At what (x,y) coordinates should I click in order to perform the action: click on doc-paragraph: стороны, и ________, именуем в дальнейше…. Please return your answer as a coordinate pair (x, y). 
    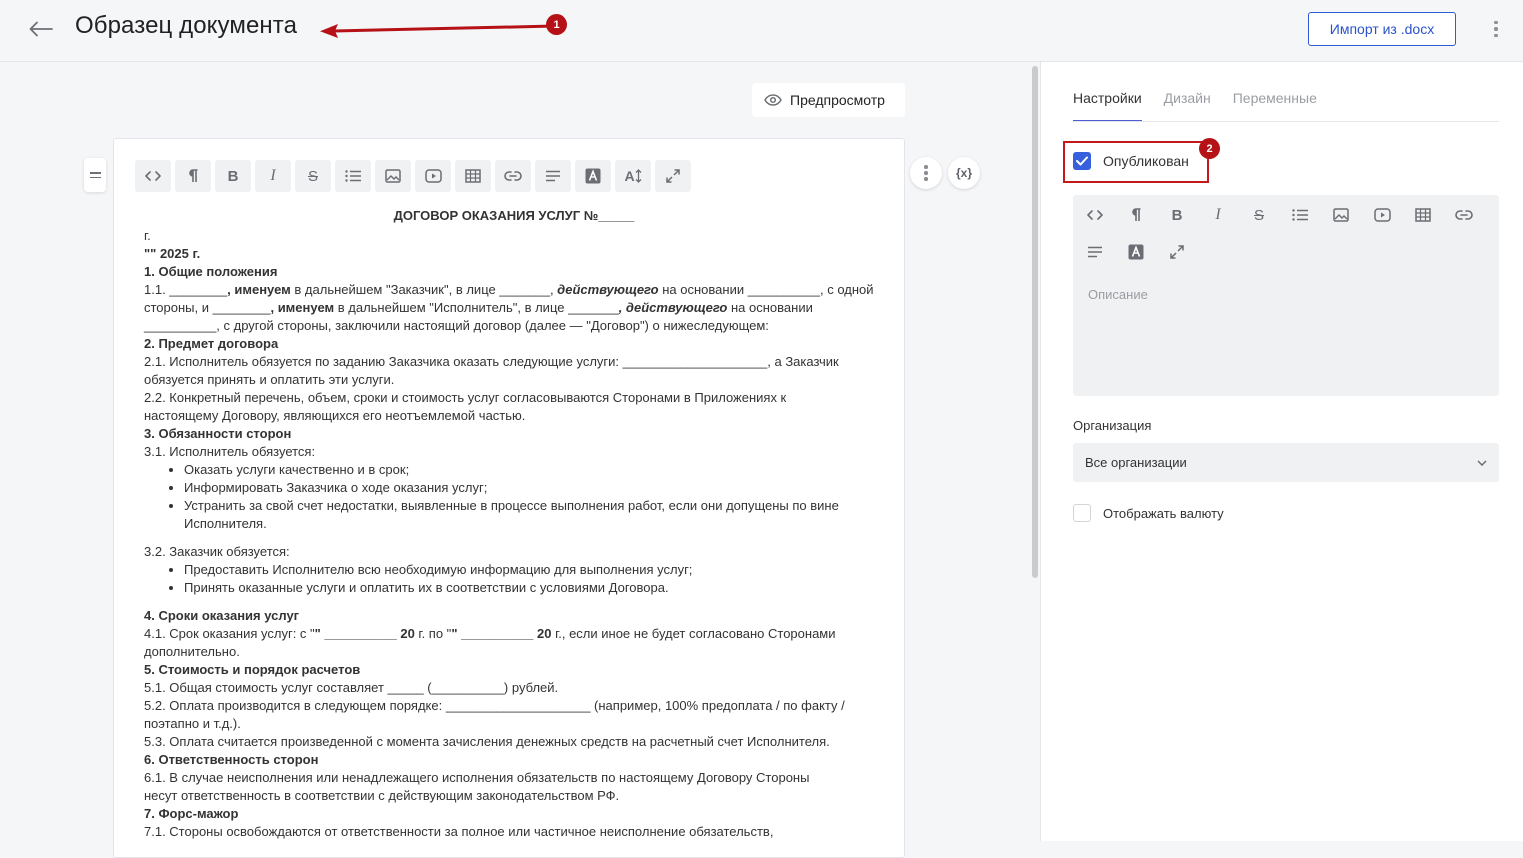
    Looking at the image, I should click on (514, 308).